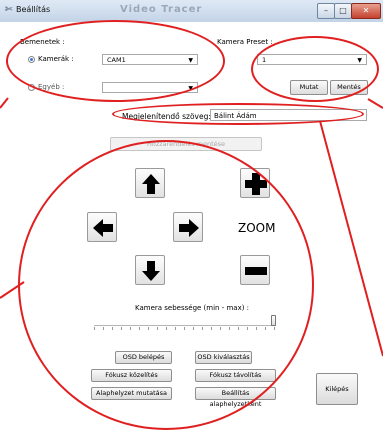 Image resolution: width=383 pixels, height=436 pixels. I want to click on annotation-line-preset, so click(375, 103).